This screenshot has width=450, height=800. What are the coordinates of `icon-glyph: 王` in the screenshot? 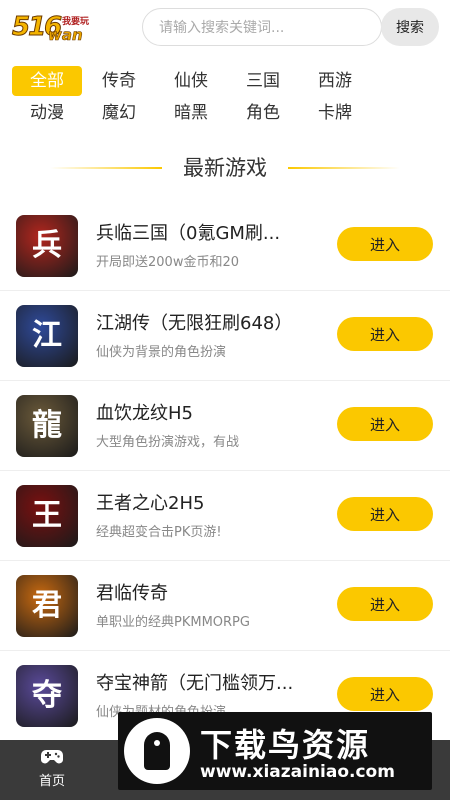 It's located at (47, 515).